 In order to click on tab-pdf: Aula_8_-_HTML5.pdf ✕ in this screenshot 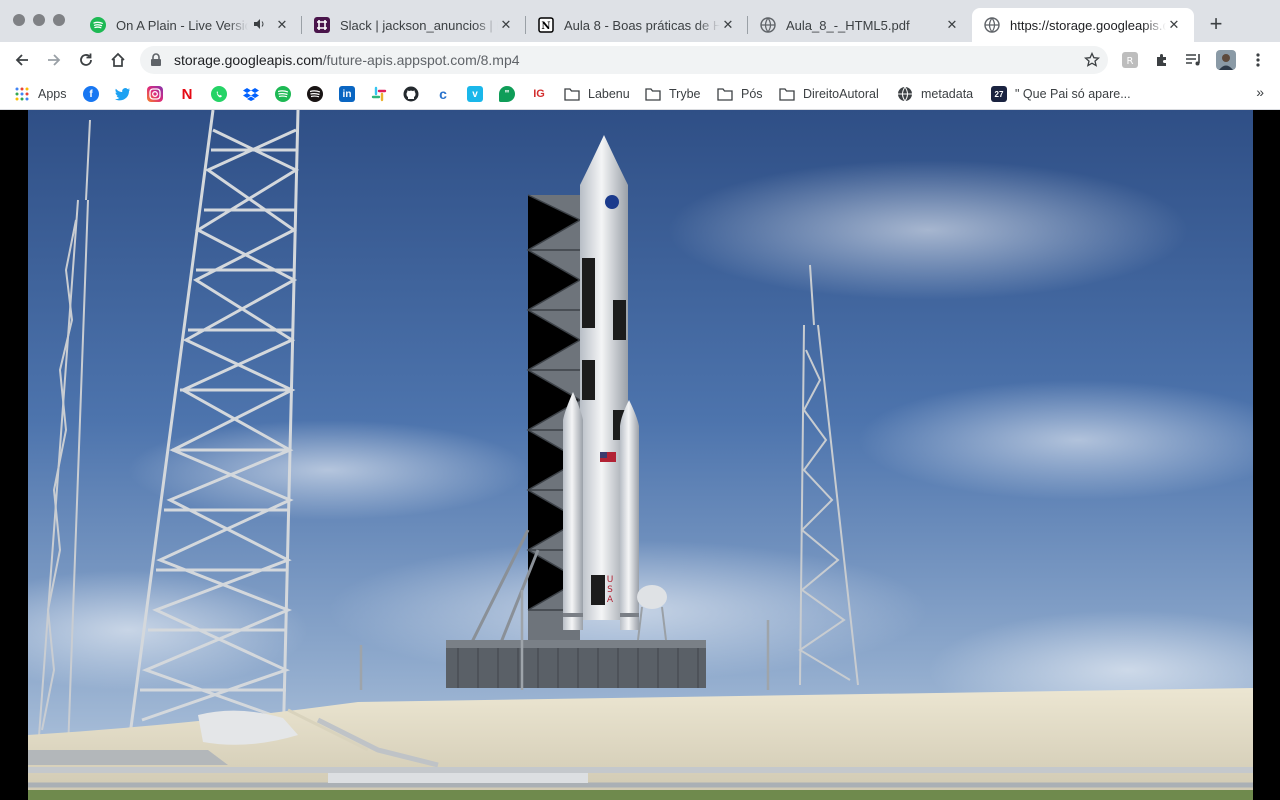, I will do `click(860, 25)`.